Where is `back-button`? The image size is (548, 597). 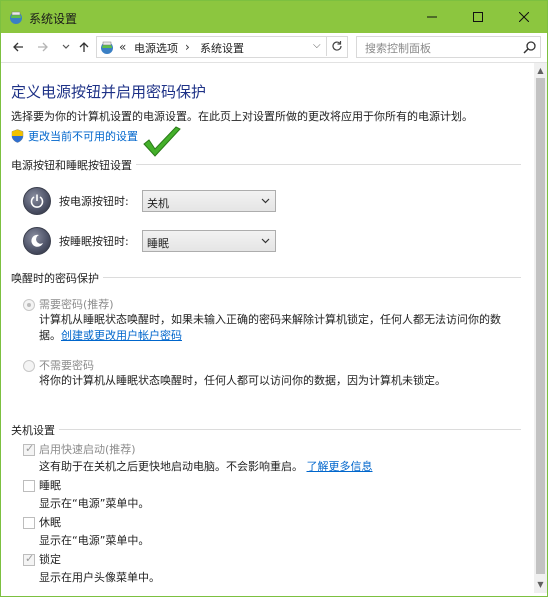 back-button is located at coordinates (18, 47).